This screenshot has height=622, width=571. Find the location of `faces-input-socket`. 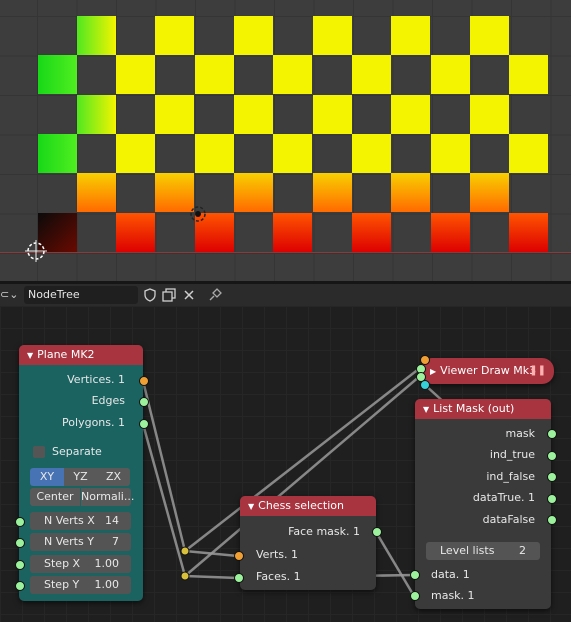

faces-input-socket is located at coordinates (239, 578).